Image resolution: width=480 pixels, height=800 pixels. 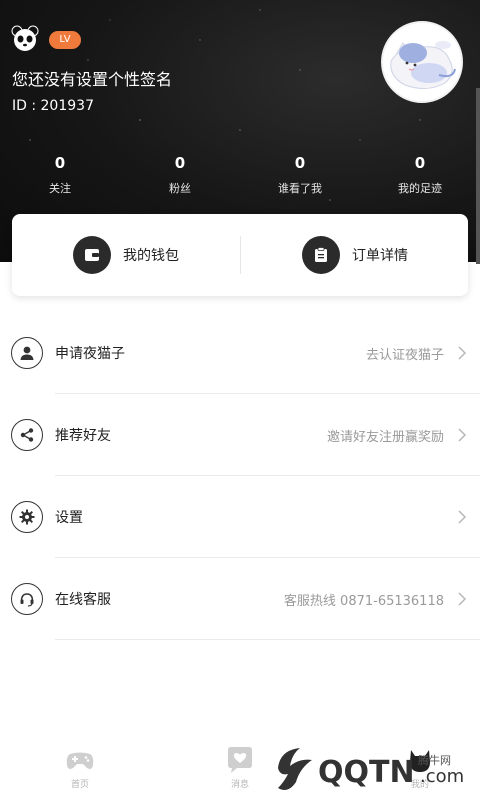 What do you see at coordinates (300, 188) in the screenshot?
I see `stat-label: 谁看了我` at bounding box center [300, 188].